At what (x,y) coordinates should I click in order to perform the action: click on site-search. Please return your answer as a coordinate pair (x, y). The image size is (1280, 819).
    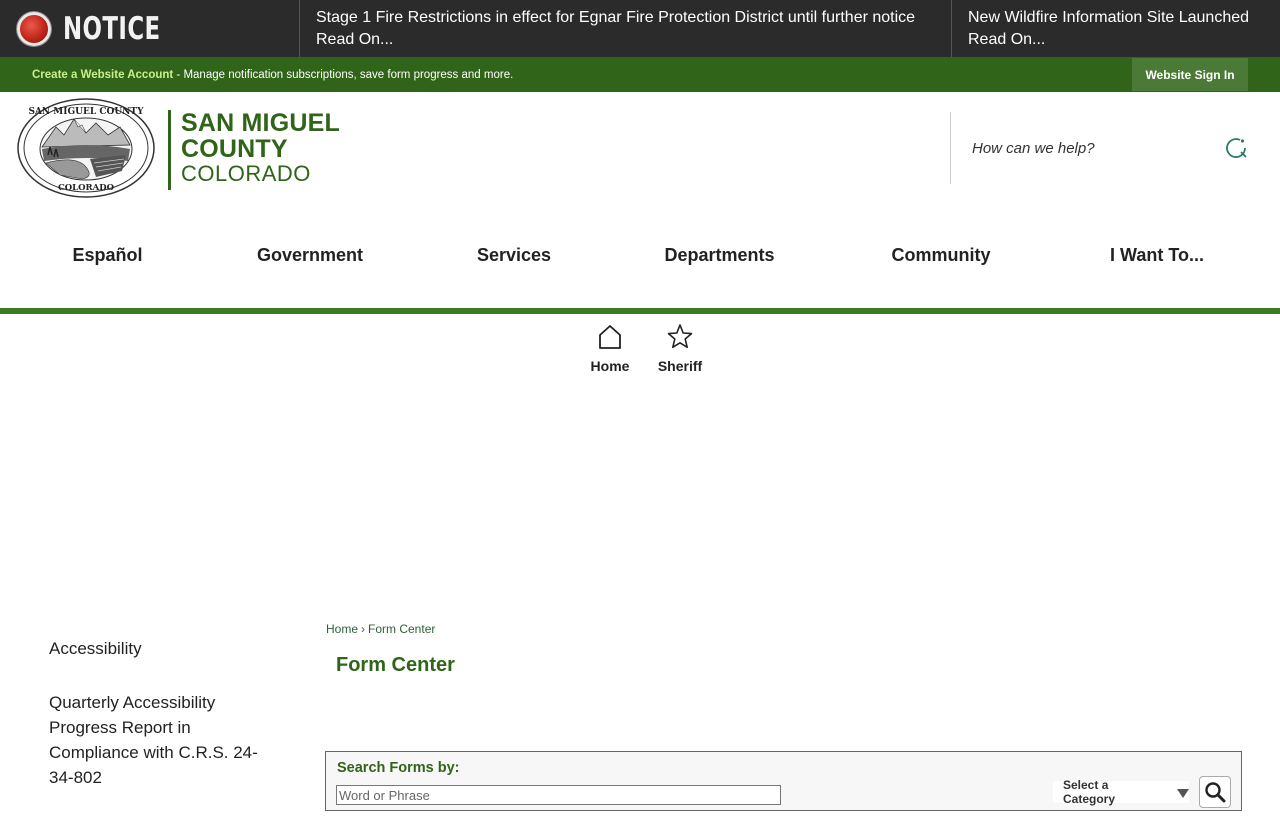
    Looking at the image, I should click on (1108, 148).